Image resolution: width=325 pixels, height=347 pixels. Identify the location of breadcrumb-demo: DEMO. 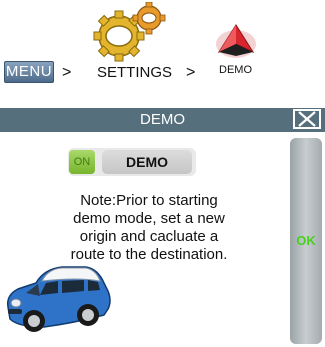
(235, 70).